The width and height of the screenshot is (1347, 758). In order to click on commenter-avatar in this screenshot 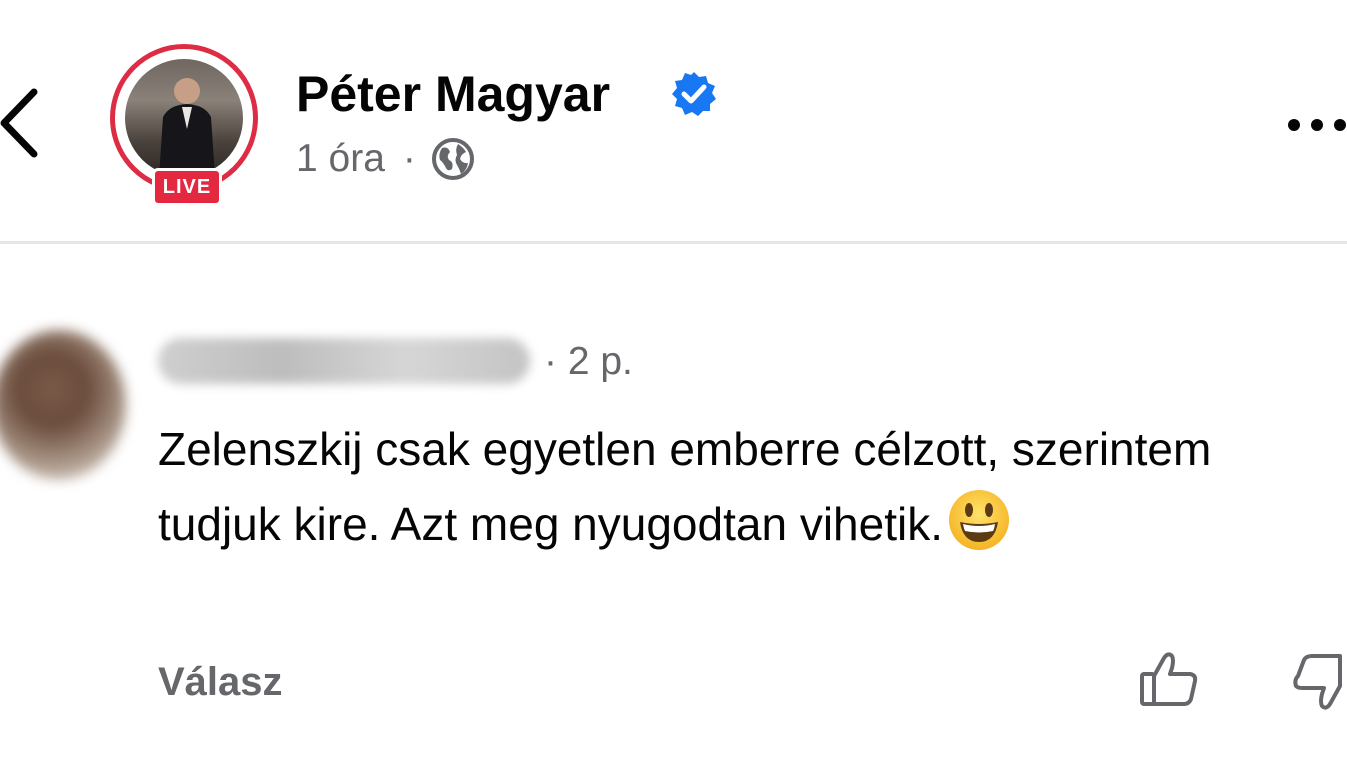, I will do `click(63, 405)`.